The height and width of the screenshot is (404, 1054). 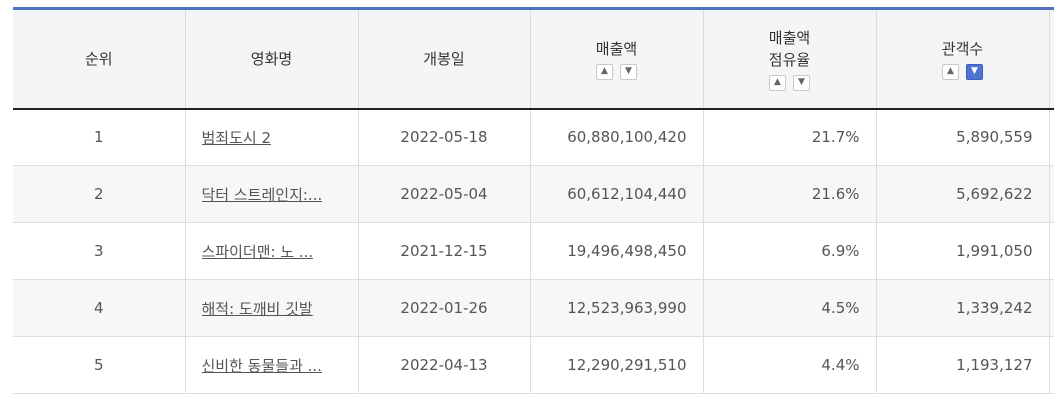 What do you see at coordinates (99, 365) in the screenshot?
I see `cell-rank: 5` at bounding box center [99, 365].